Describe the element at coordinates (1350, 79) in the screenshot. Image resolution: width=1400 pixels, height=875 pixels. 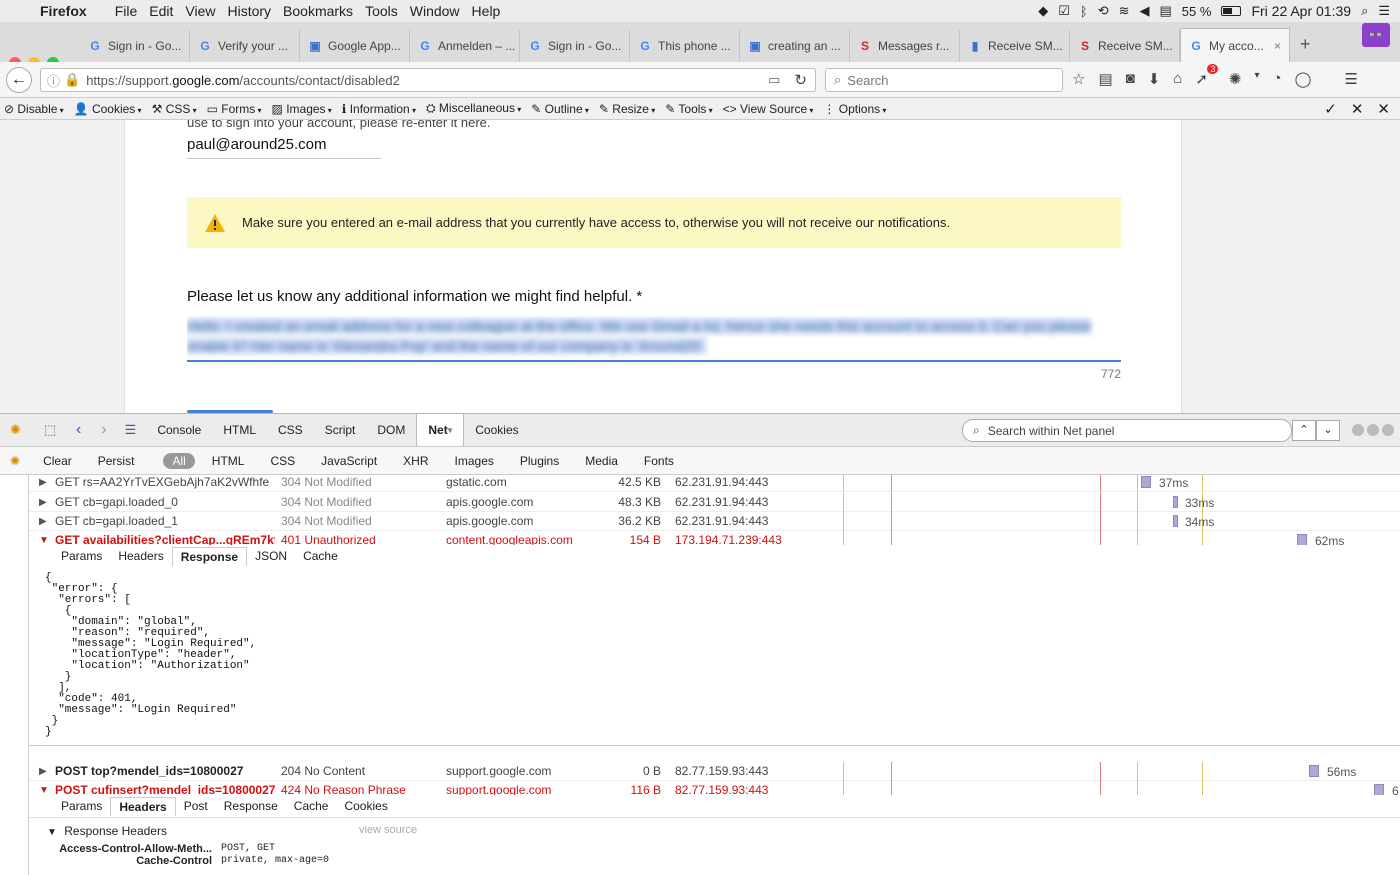
I see `hamburger-menu-icon: ☰` at that location.